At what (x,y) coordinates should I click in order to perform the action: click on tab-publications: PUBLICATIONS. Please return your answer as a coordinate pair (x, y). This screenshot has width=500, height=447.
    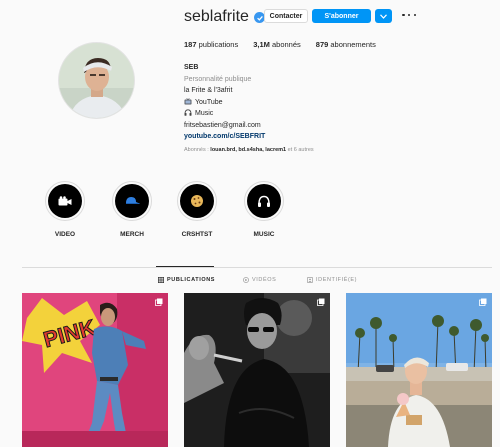
    Looking at the image, I should click on (186, 280).